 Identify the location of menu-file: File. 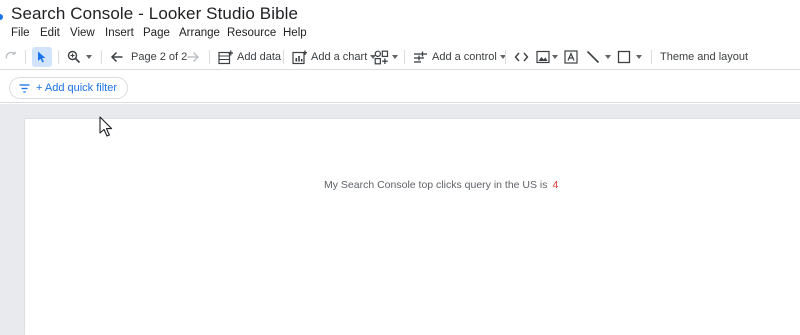
(20, 33).